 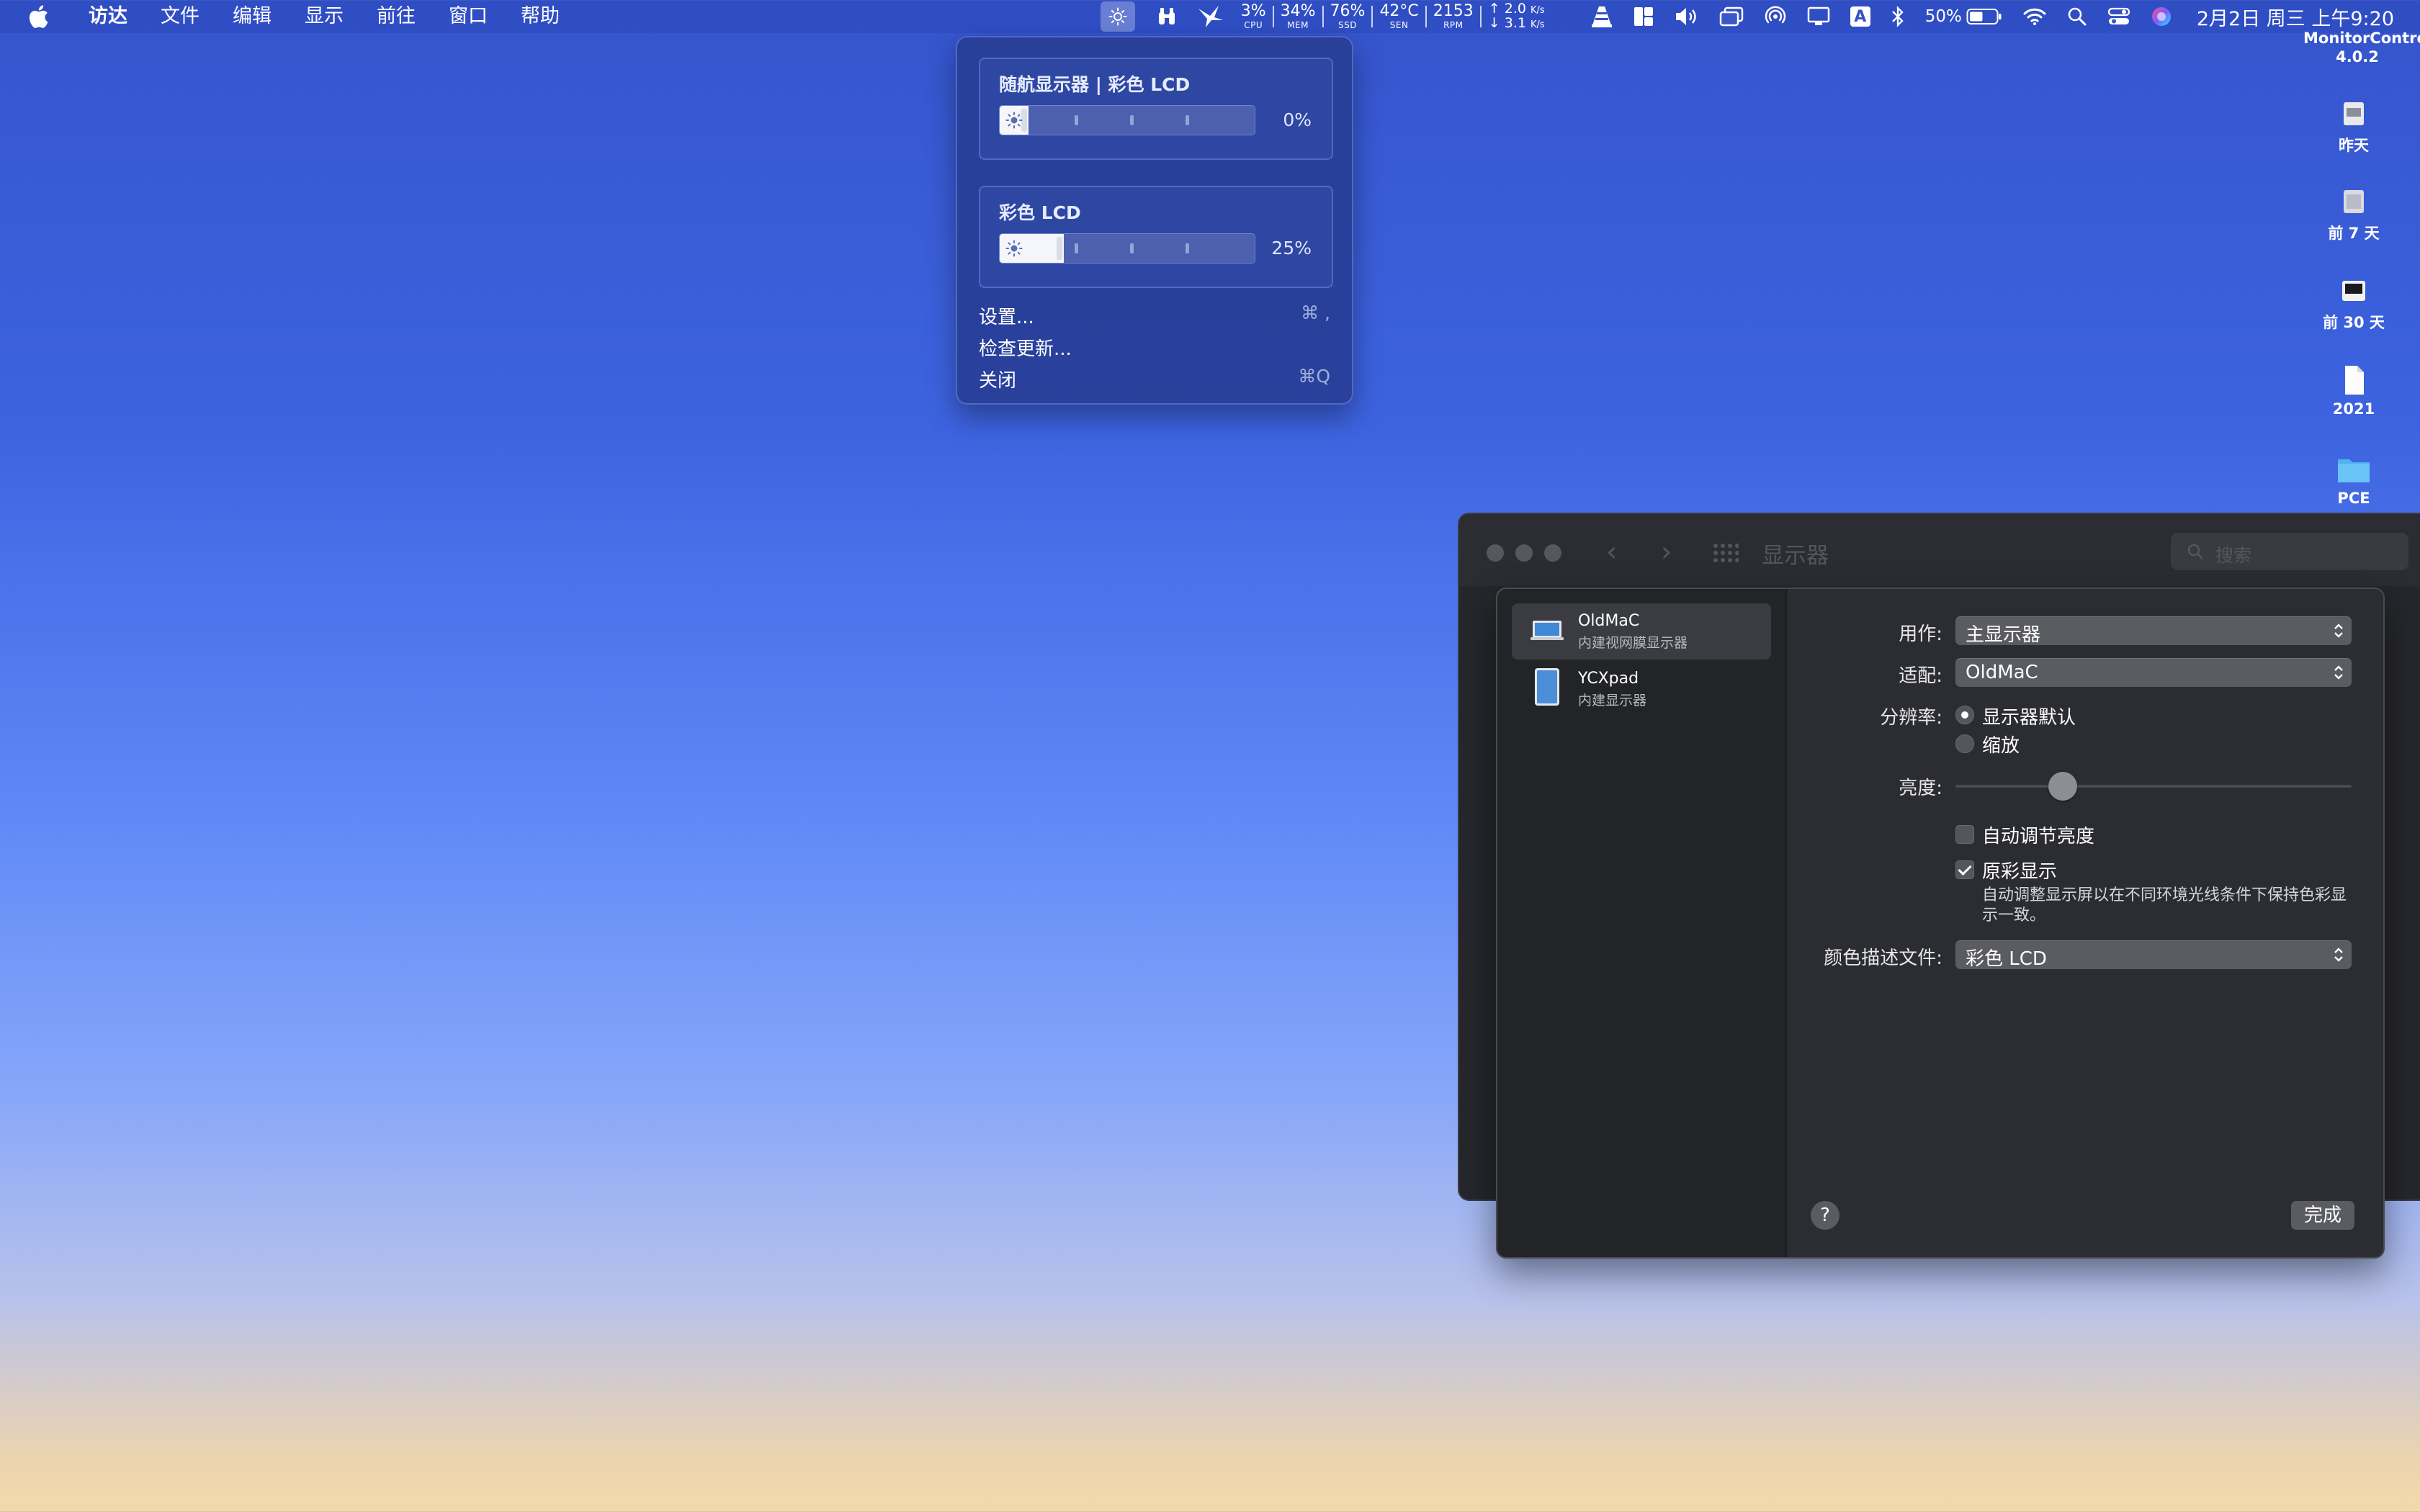 I want to click on overlapping-windows-icon, so click(x=1731, y=16).